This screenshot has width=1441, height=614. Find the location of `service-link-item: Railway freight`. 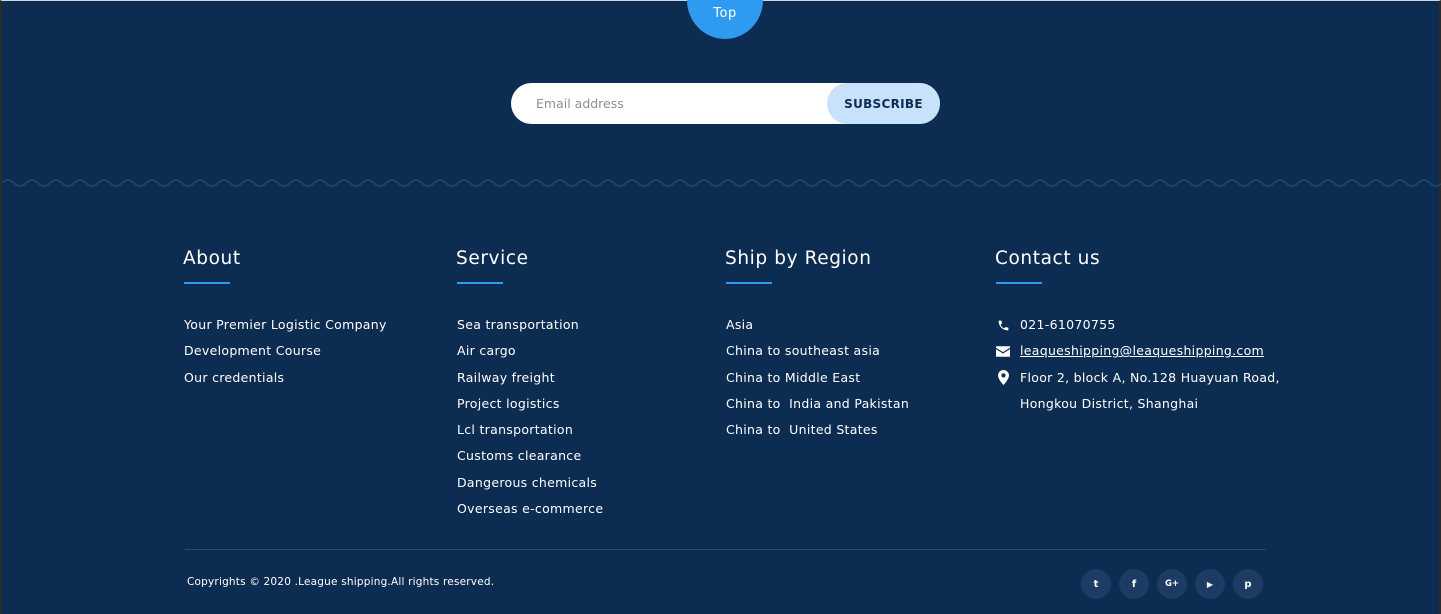

service-link-item: Railway freight is located at coordinates (530, 378).